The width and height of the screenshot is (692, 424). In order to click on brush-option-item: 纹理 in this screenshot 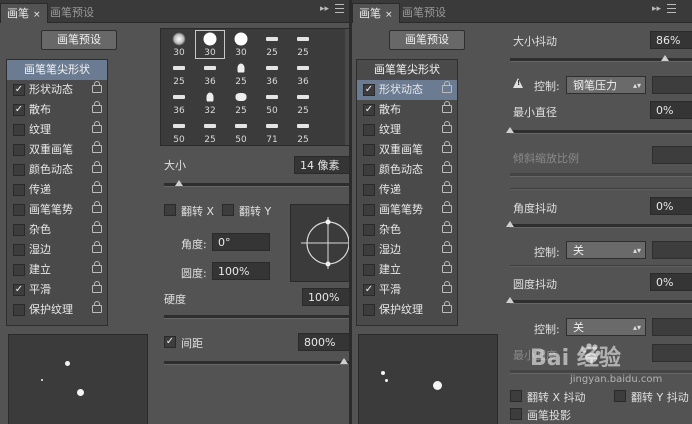, I will do `click(407, 130)`.